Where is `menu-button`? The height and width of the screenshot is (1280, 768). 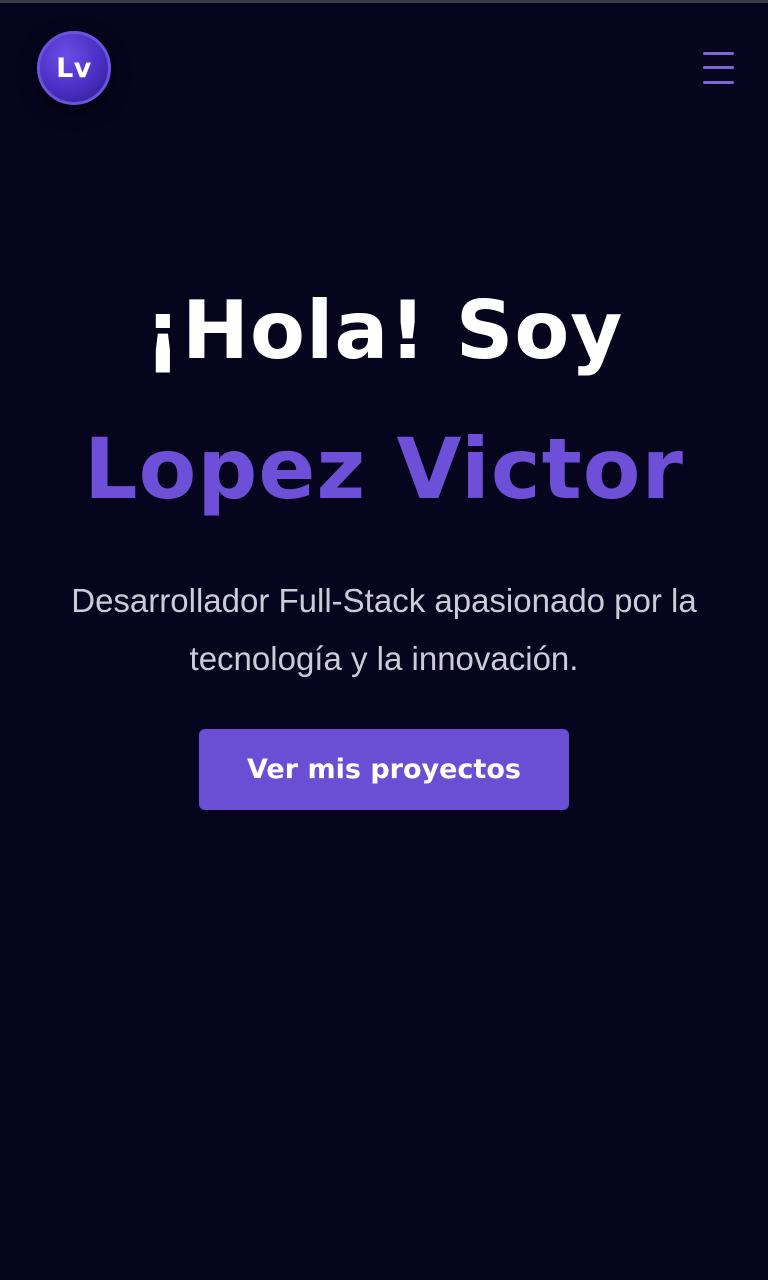
menu-button is located at coordinates (718, 68).